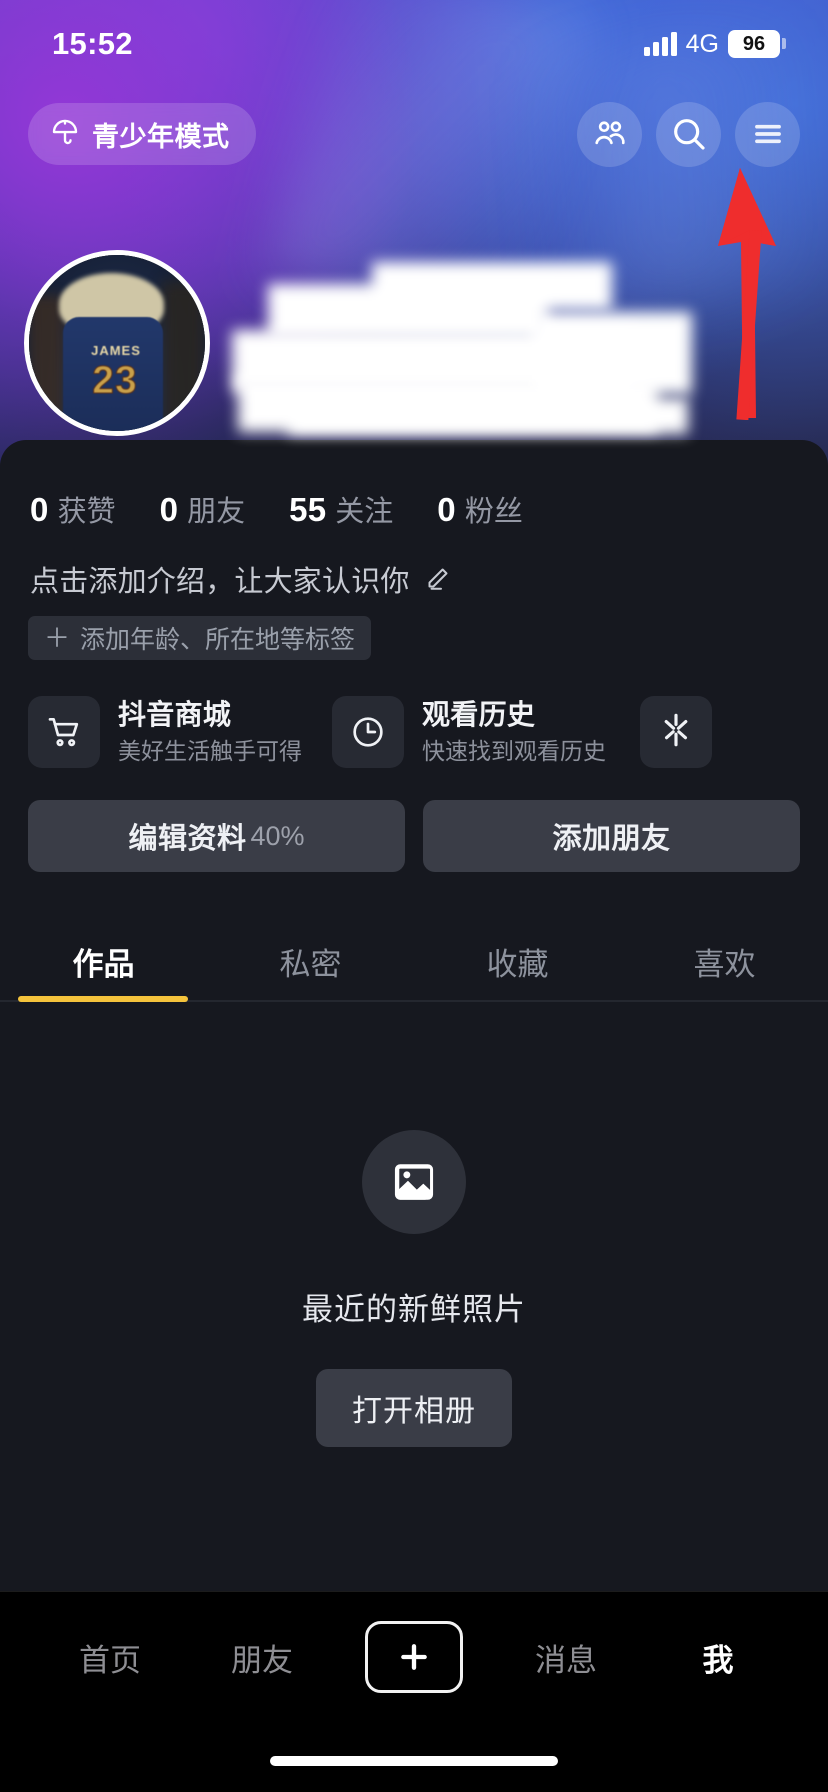 This screenshot has width=828, height=1792. Describe the element at coordinates (216, 512) in the screenshot. I see `stat-label: 朋友` at that location.